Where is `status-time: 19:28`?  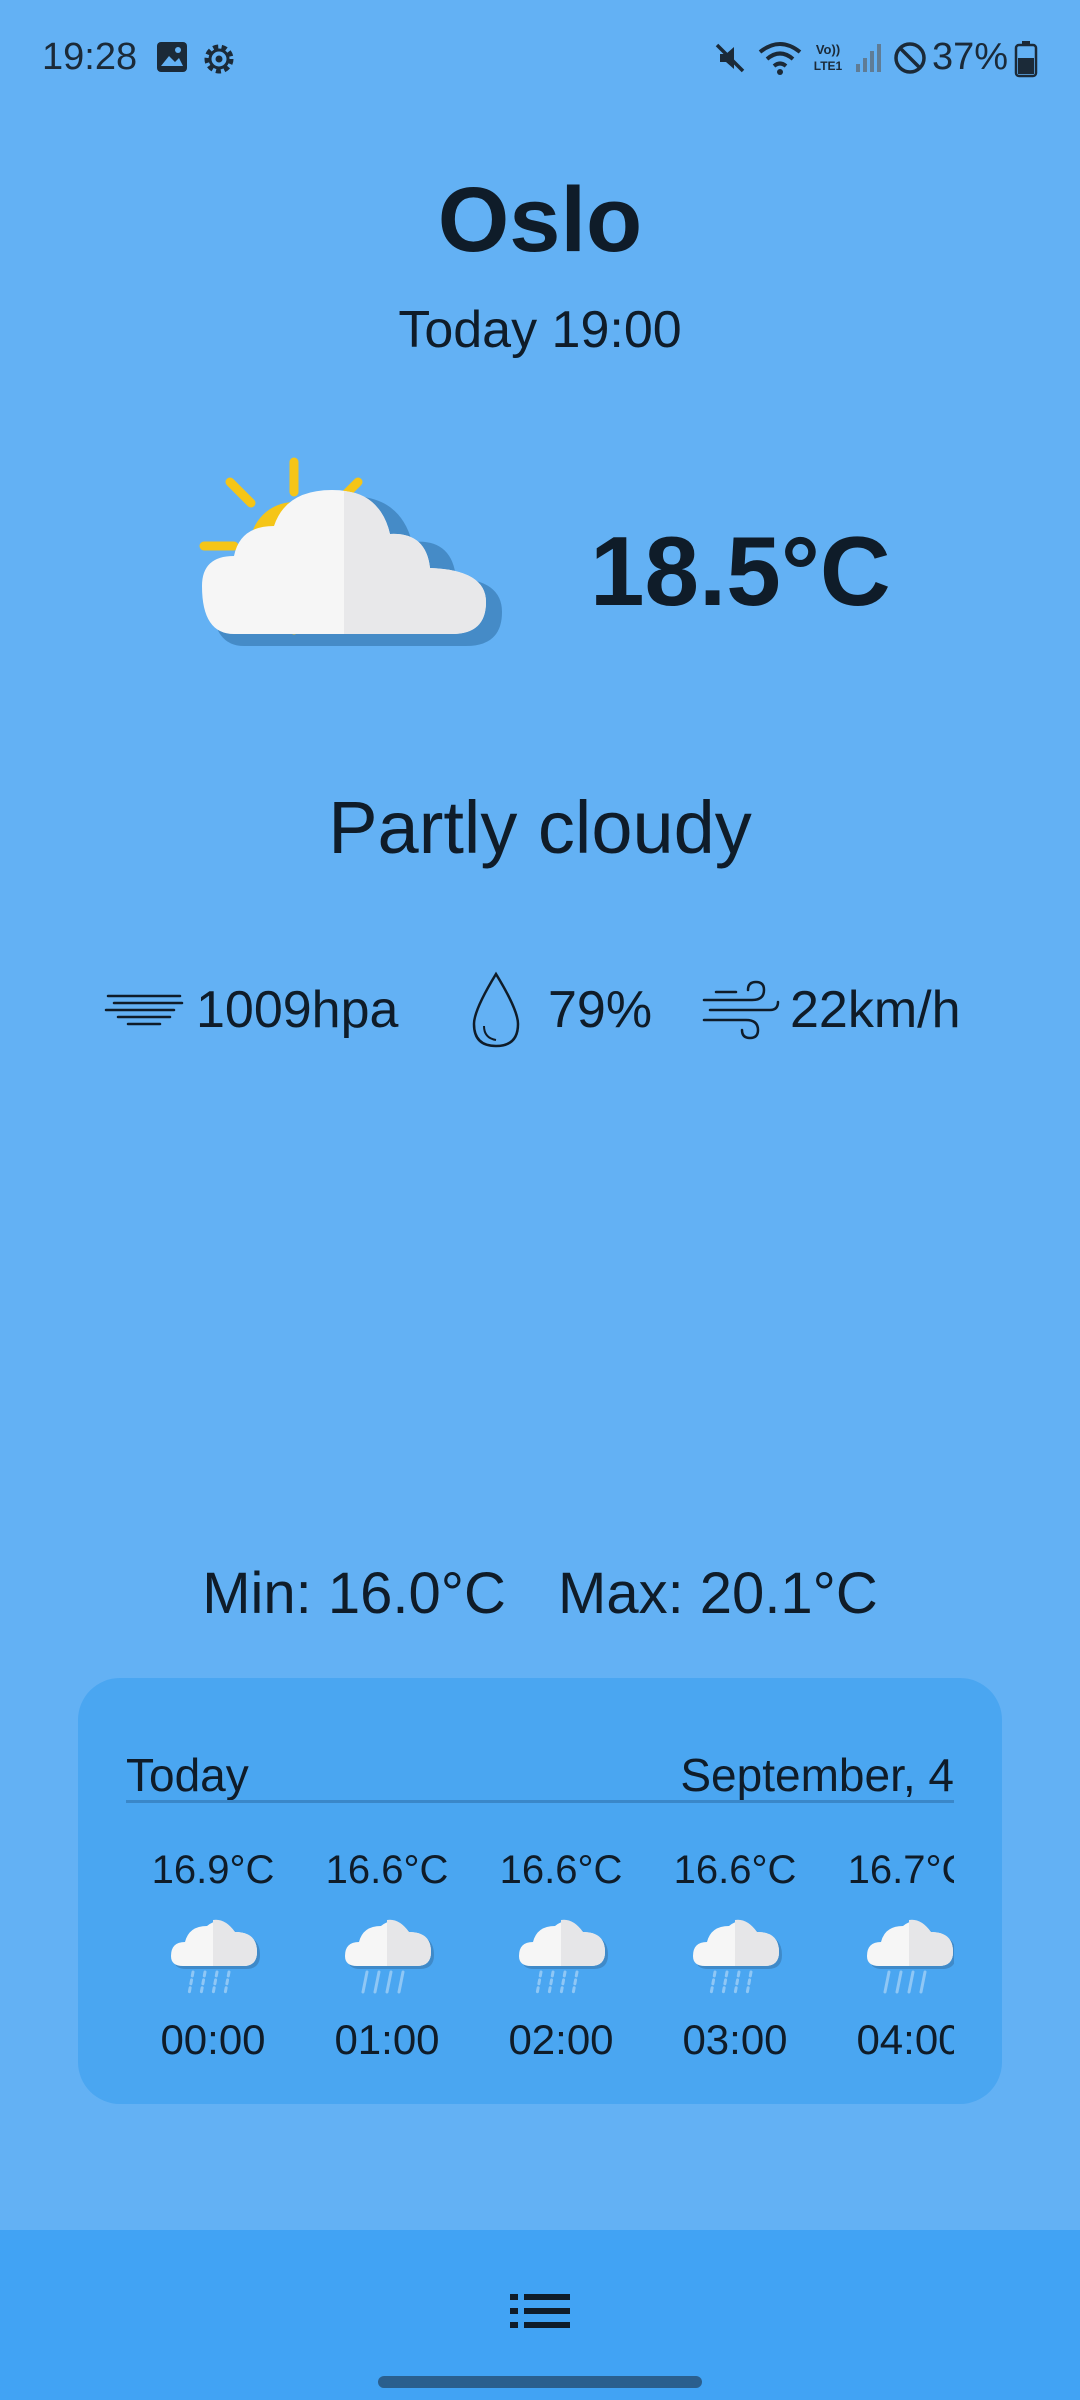 status-time: 19:28 is located at coordinates (90, 57).